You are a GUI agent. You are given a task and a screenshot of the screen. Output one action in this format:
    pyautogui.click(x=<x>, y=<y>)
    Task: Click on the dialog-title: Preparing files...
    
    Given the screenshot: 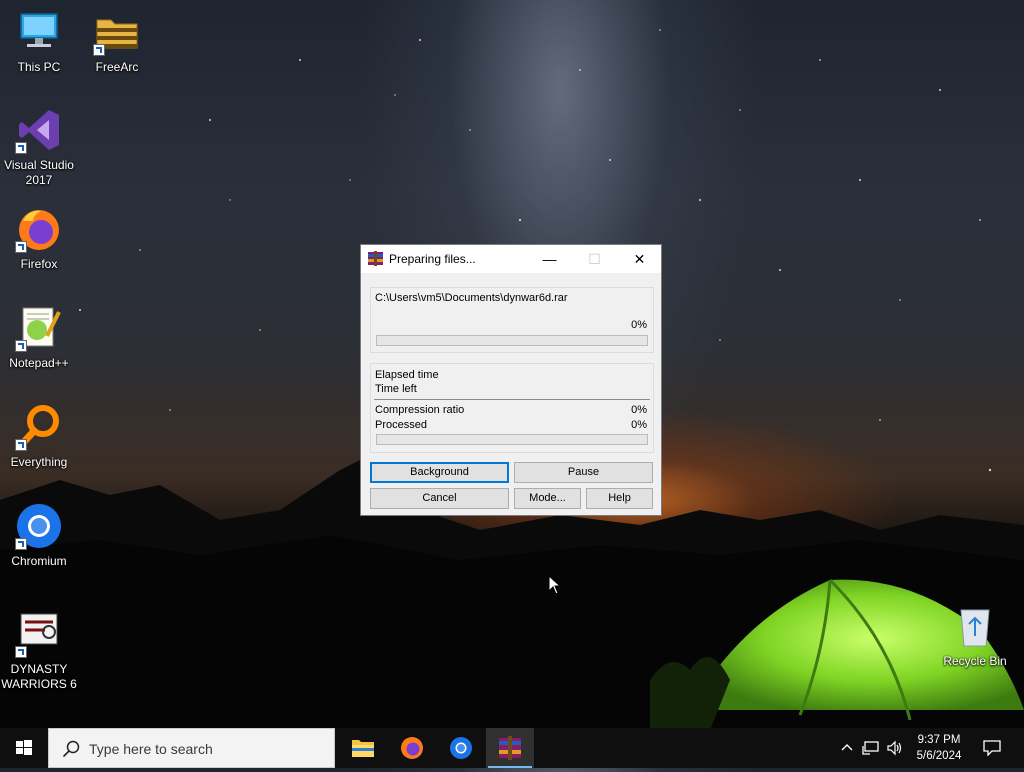 What is the action you would take?
    pyautogui.click(x=432, y=259)
    